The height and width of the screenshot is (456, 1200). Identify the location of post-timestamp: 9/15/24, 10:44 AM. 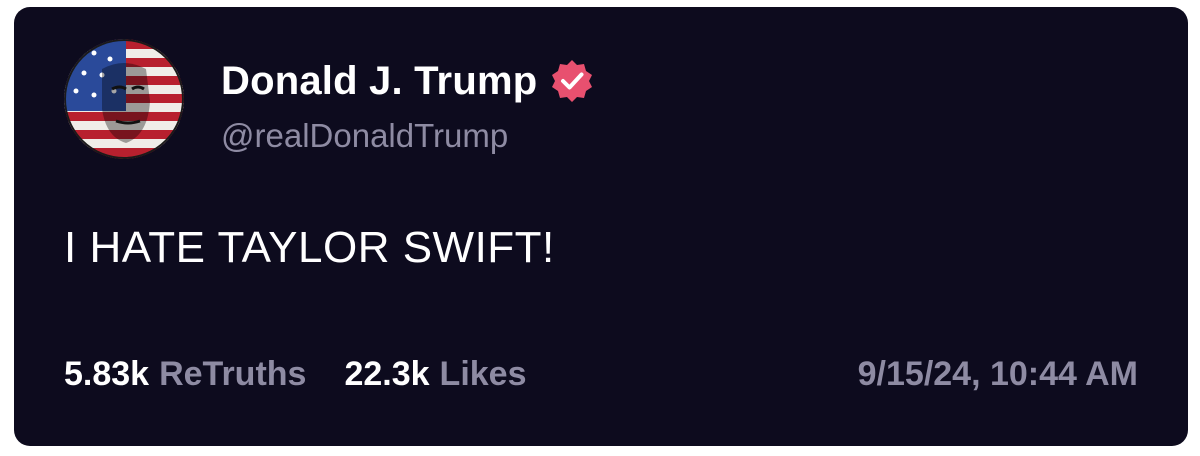
(998, 374).